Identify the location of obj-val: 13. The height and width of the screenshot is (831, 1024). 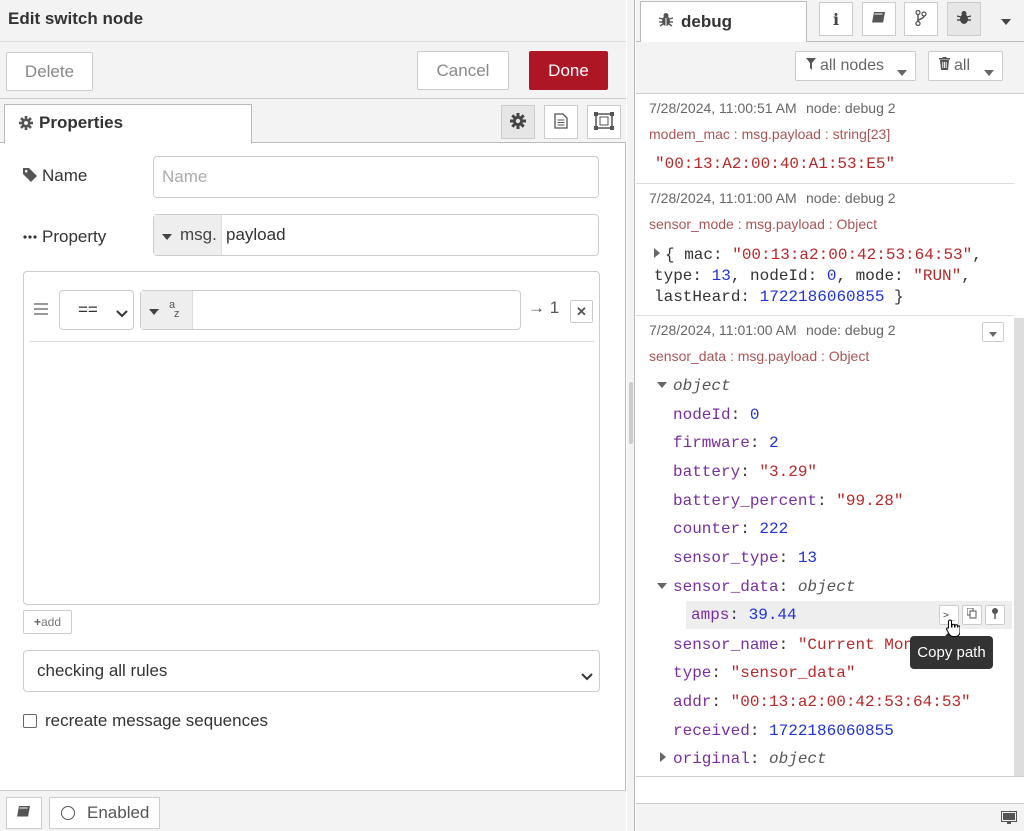
(721, 276).